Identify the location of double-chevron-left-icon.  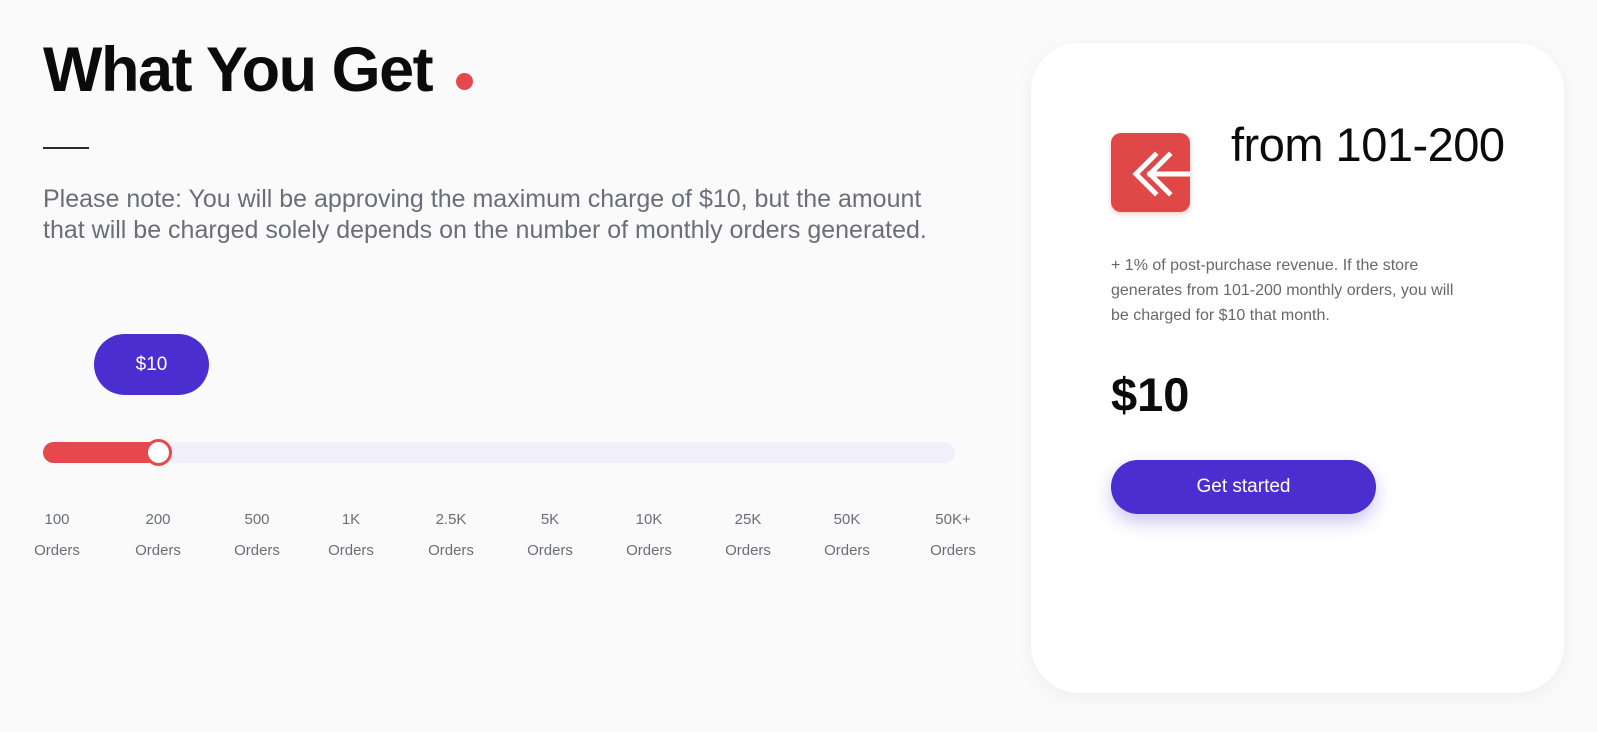
(1161, 174).